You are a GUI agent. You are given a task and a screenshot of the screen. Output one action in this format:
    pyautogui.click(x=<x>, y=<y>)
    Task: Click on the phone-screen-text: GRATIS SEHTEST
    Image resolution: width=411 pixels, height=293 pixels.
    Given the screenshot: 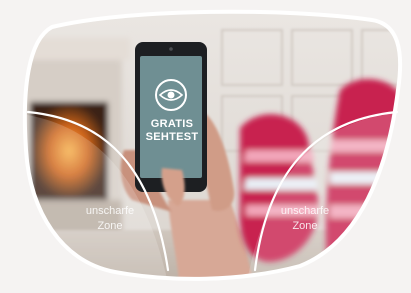 What is the action you would take?
    pyautogui.click(x=172, y=131)
    